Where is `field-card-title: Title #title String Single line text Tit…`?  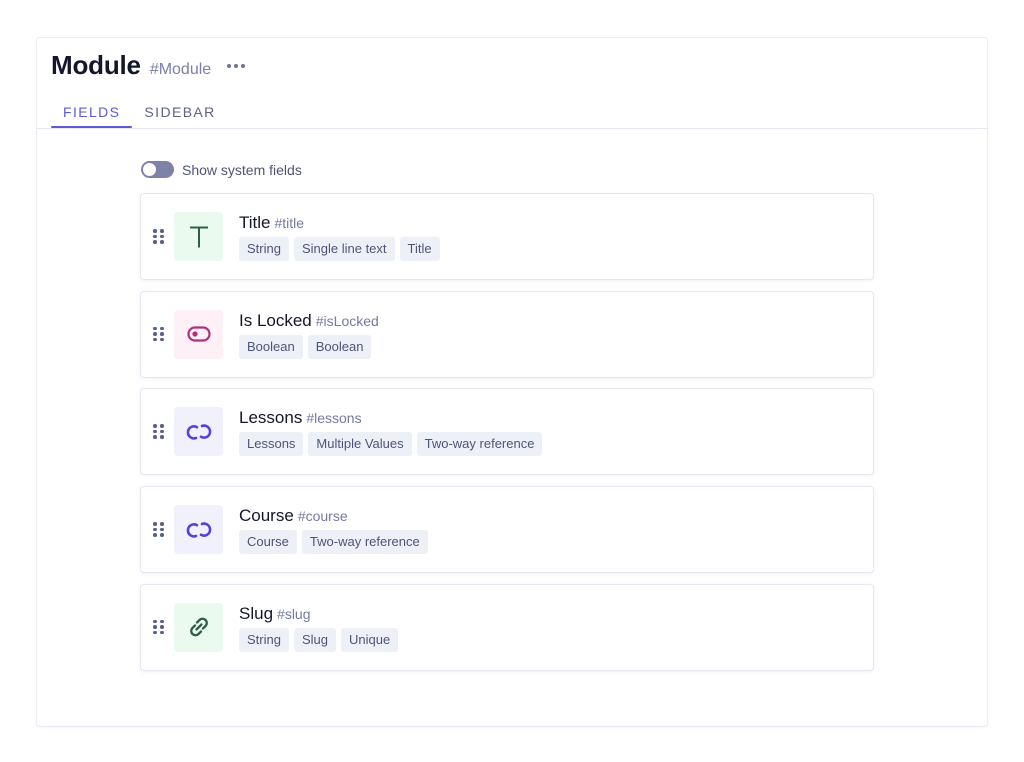
field-card-title: Title #title String Single line text Tit… is located at coordinates (507, 236).